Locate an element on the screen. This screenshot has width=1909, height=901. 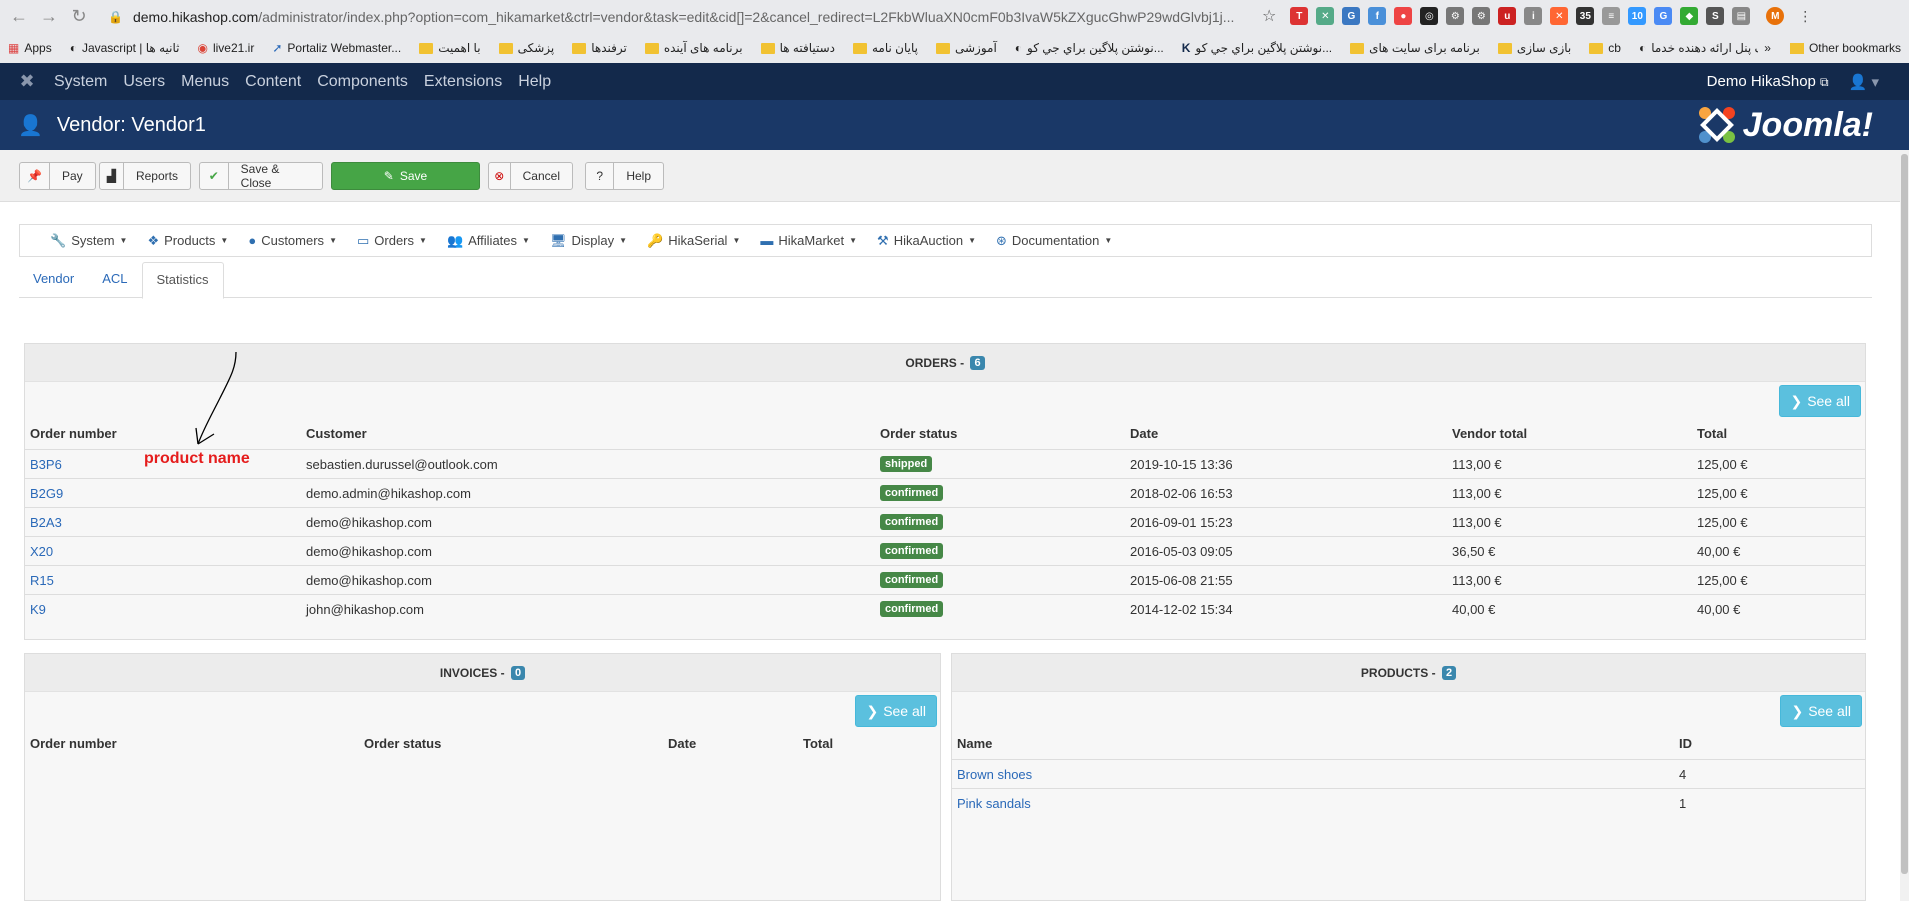
back-icon: ← is located at coordinates (19, 17).